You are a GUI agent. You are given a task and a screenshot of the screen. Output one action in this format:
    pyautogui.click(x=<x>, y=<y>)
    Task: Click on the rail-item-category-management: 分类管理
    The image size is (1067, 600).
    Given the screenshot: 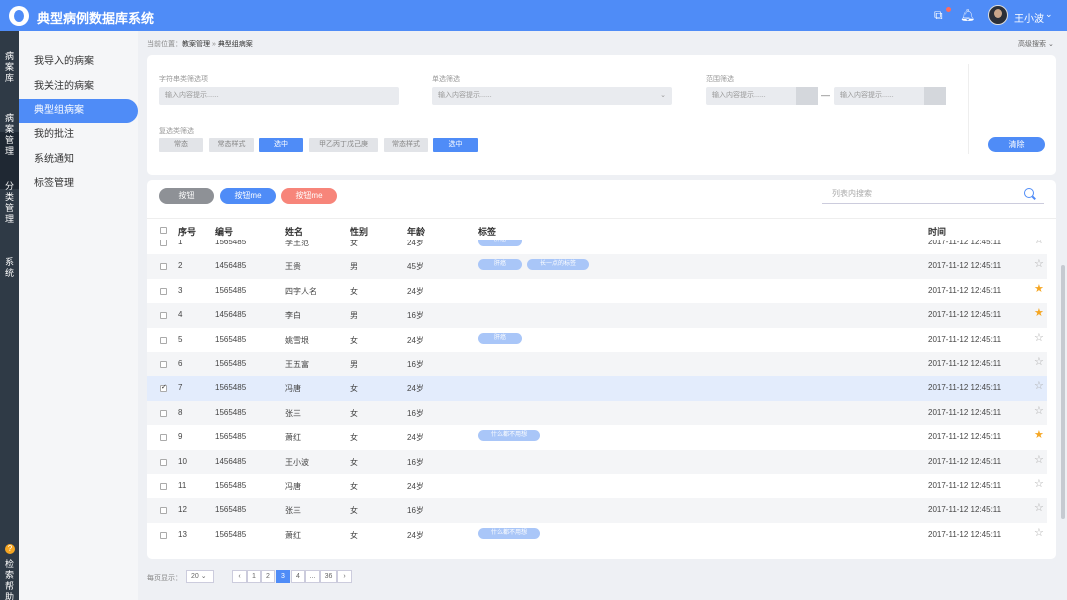 What is the action you would take?
    pyautogui.click(x=9, y=203)
    